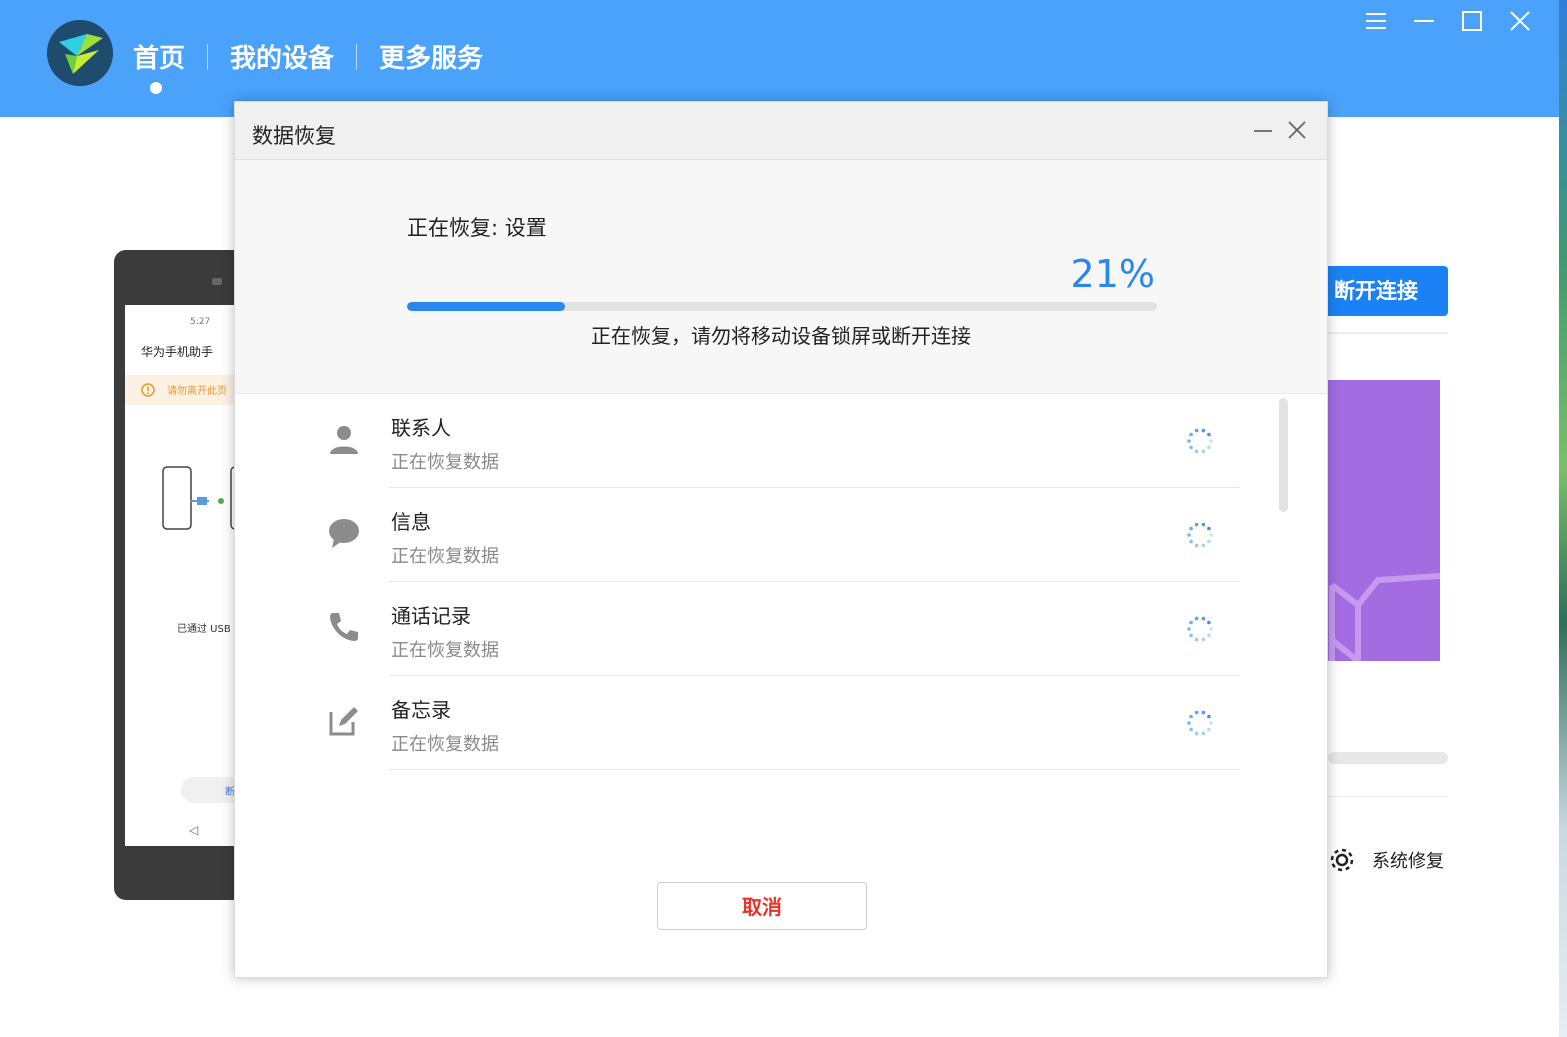 Image resolution: width=1567 pixels, height=1037 pixels. What do you see at coordinates (1563, 518) in the screenshot?
I see `desktop-background-strip` at bounding box center [1563, 518].